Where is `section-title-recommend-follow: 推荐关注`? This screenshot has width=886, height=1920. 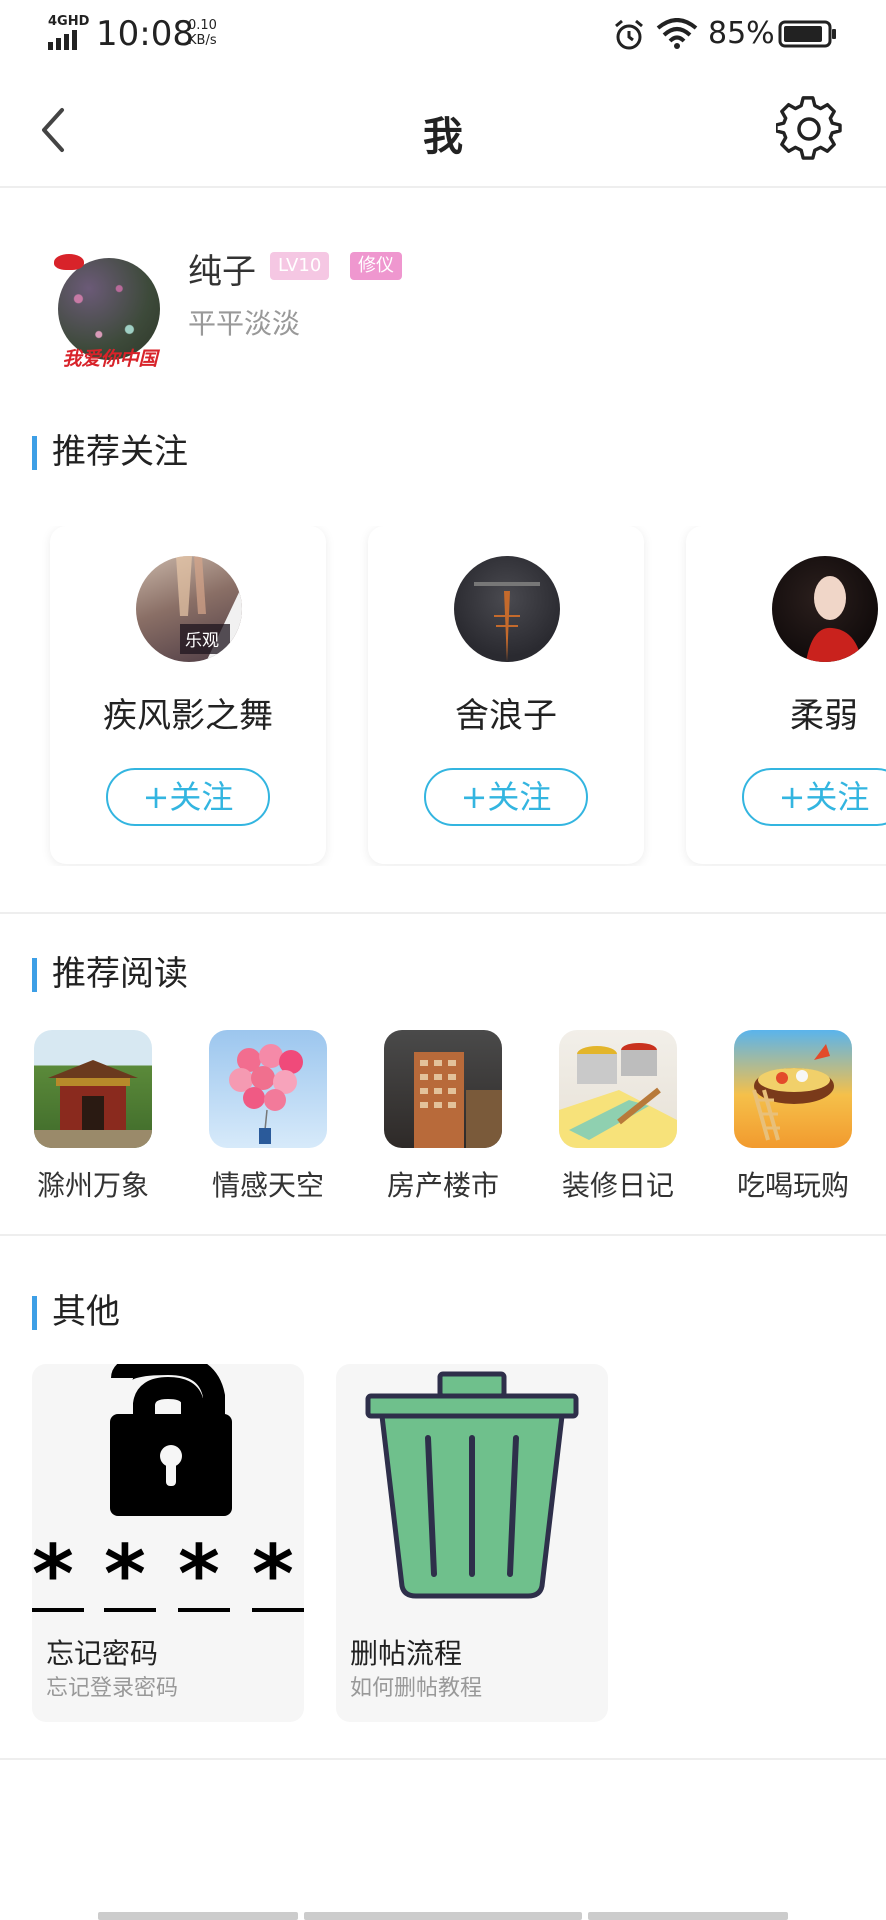 section-title-recommend-follow: 推荐关注 is located at coordinates (110, 452).